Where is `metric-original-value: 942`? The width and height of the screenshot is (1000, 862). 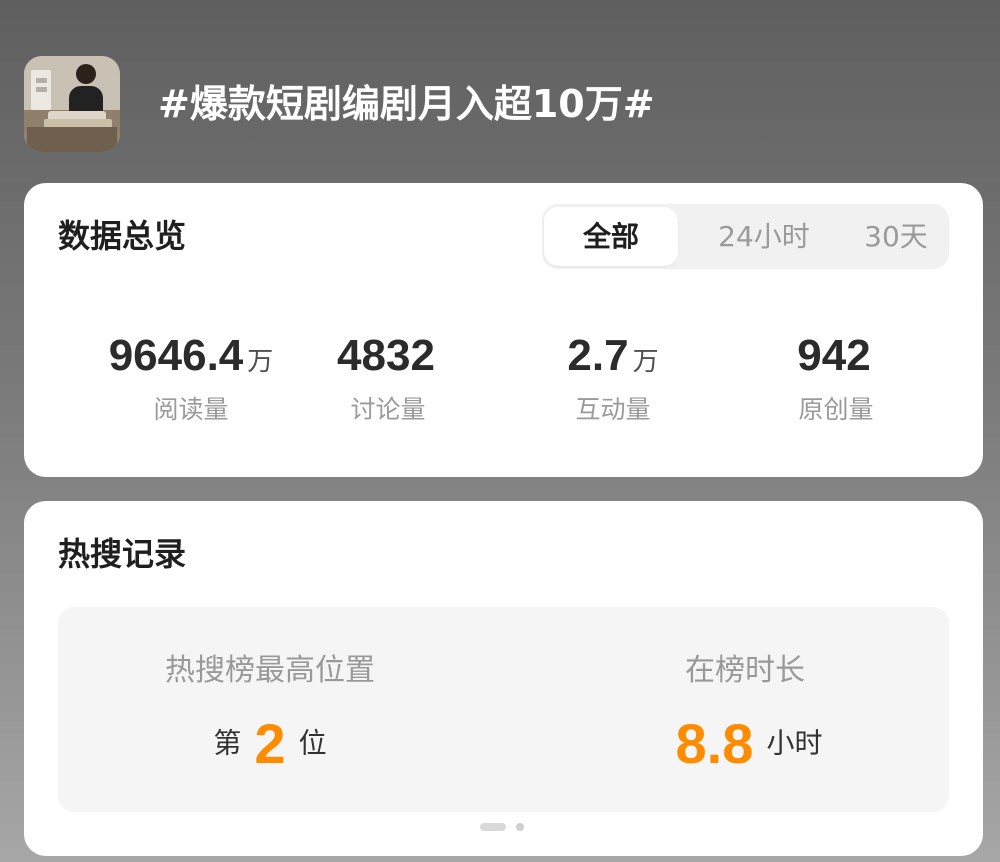 metric-original-value: 942 is located at coordinates (834, 355).